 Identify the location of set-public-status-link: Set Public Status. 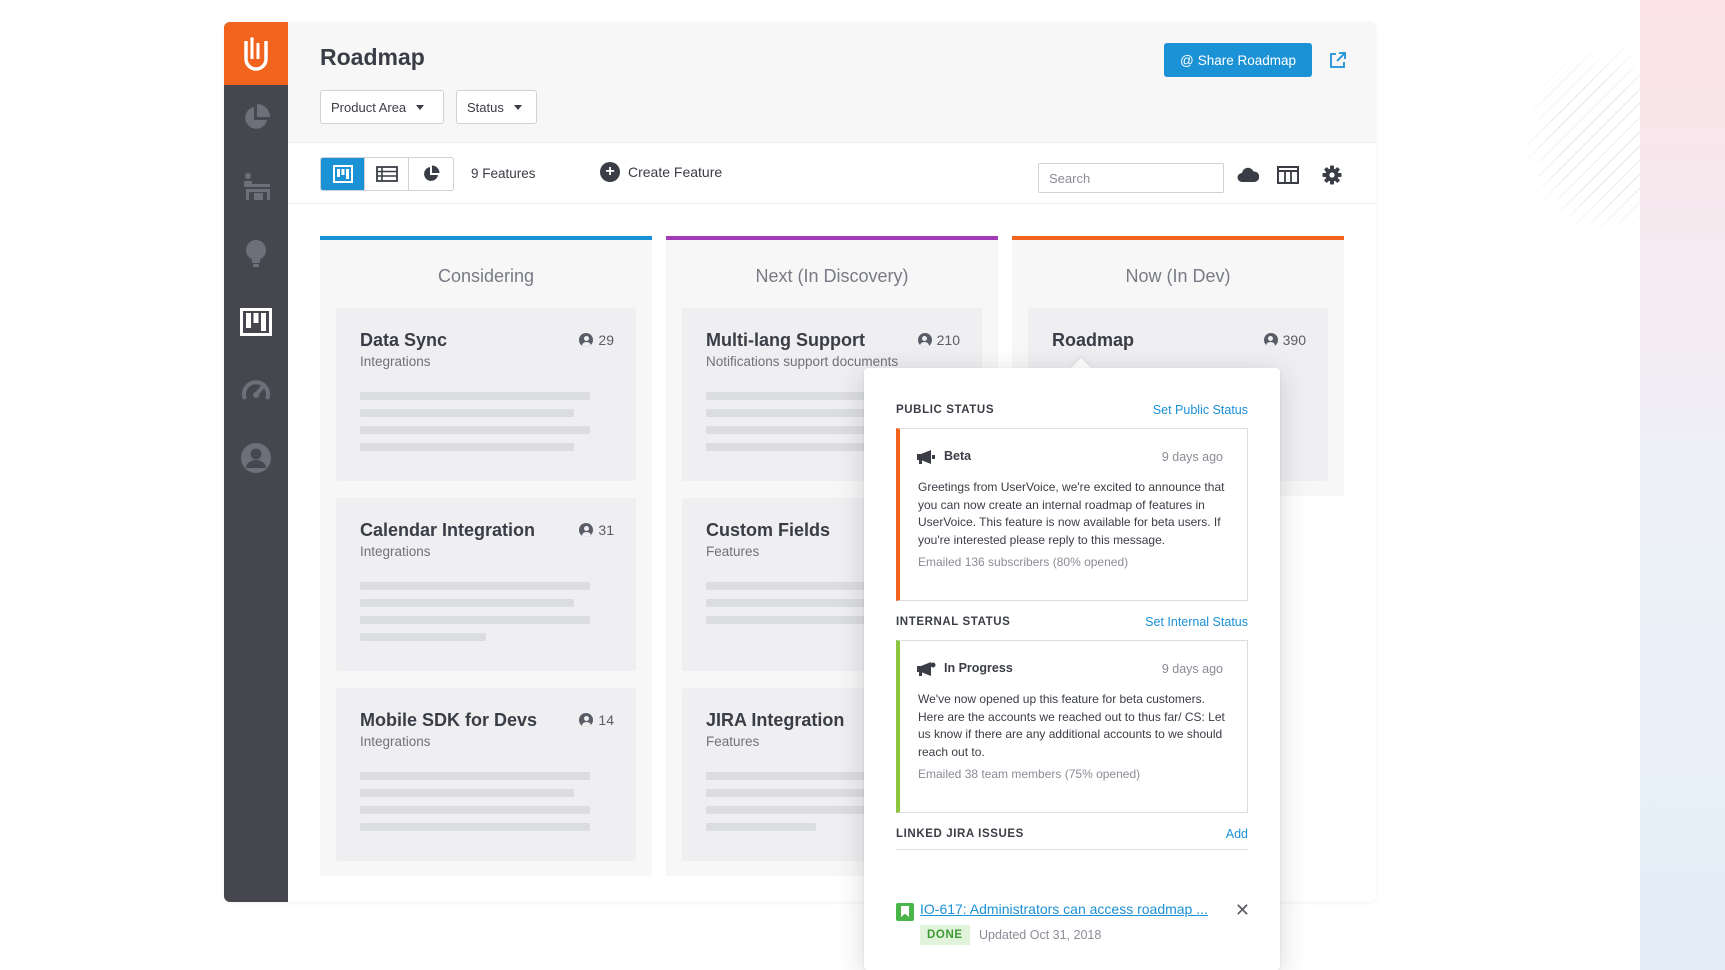
(1200, 410).